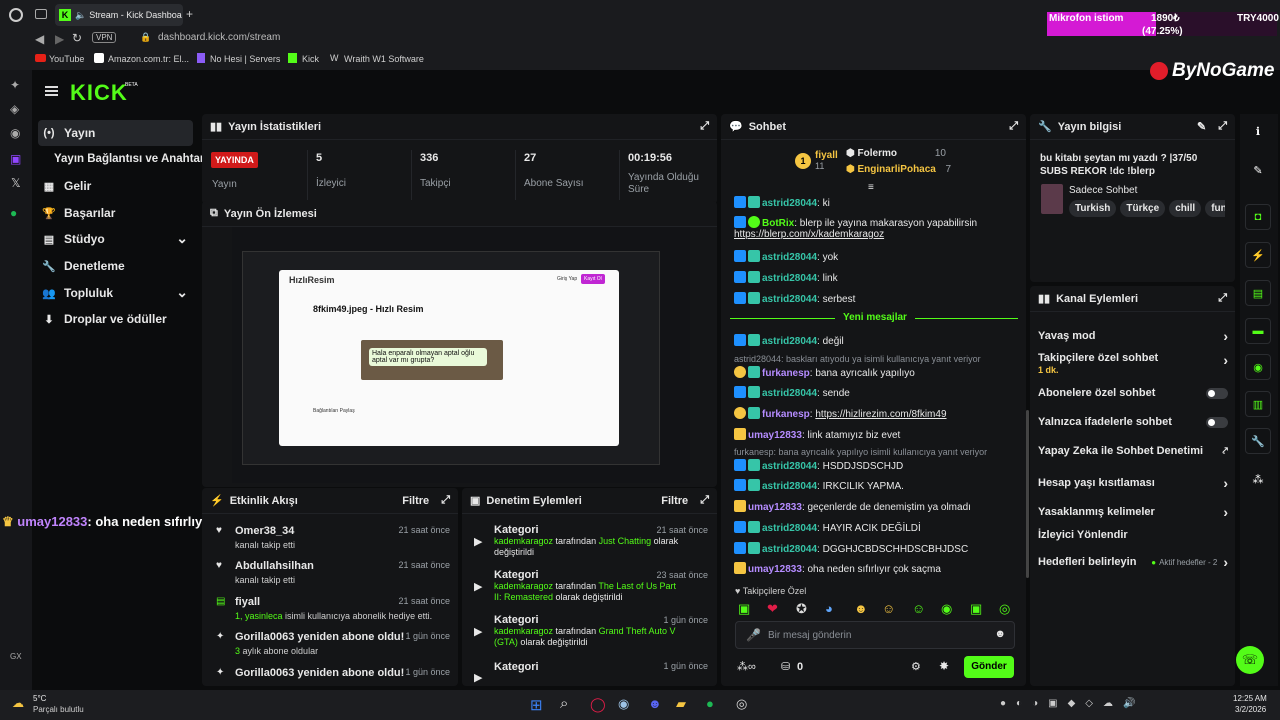  I want to click on nav-basarilar: 🏆 Başarılar, so click(116, 213).